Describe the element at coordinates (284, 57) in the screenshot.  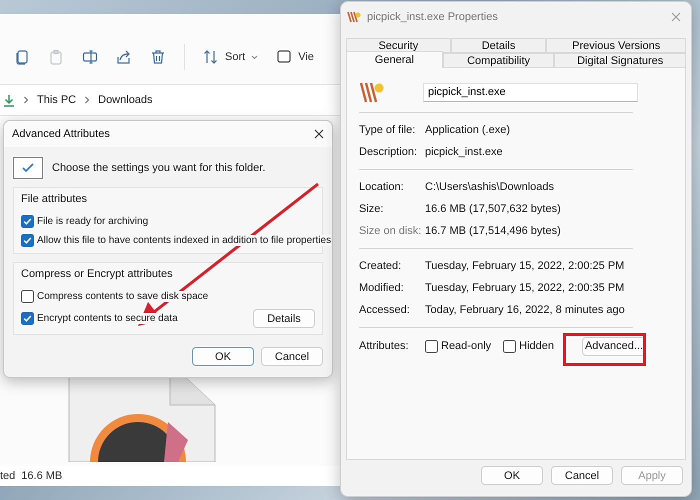
I see `view-icon` at that location.